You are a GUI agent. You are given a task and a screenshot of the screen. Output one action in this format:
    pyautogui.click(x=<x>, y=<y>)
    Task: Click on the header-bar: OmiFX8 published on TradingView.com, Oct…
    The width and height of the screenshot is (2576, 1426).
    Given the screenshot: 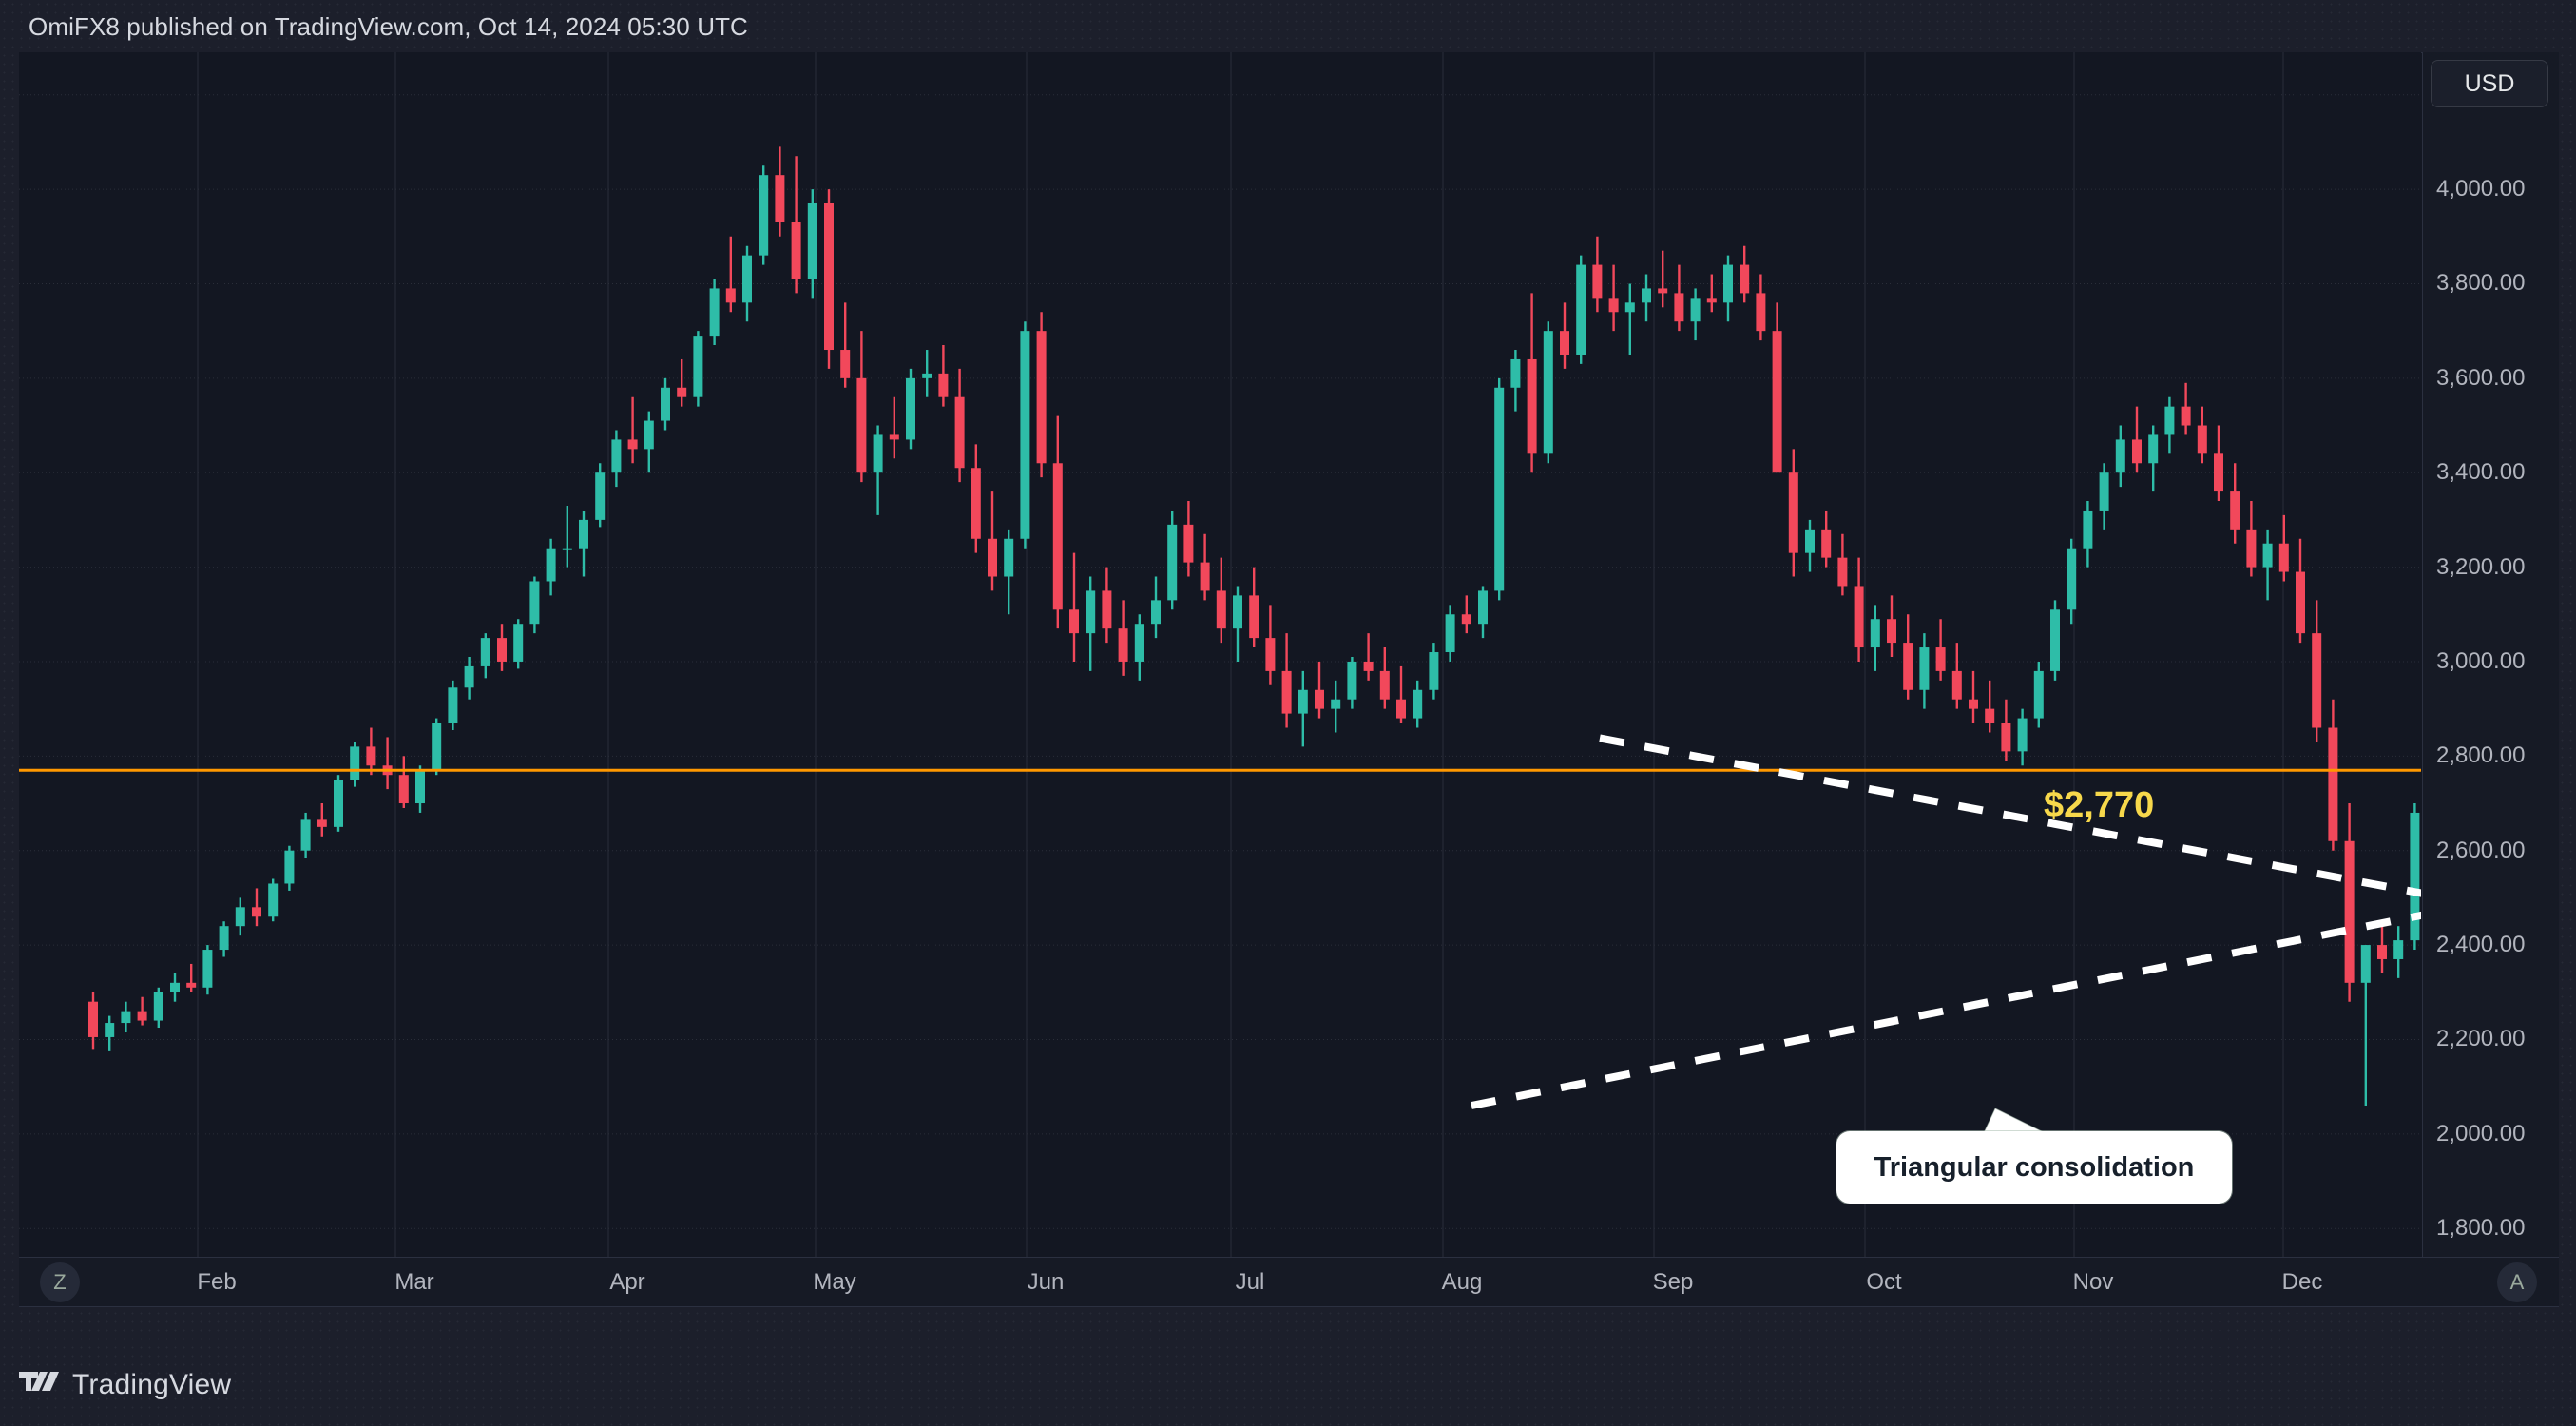 What is the action you would take?
    pyautogui.click(x=1288, y=26)
    